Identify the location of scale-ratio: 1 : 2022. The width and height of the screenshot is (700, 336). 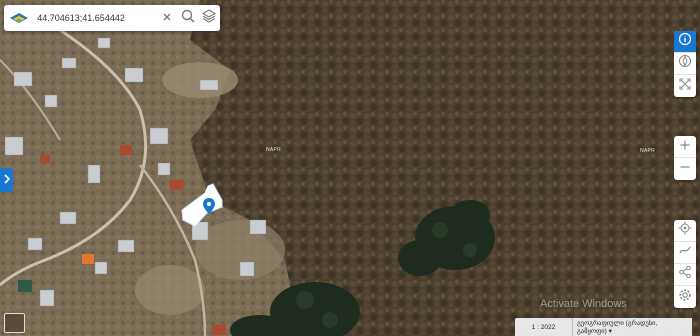
(544, 327).